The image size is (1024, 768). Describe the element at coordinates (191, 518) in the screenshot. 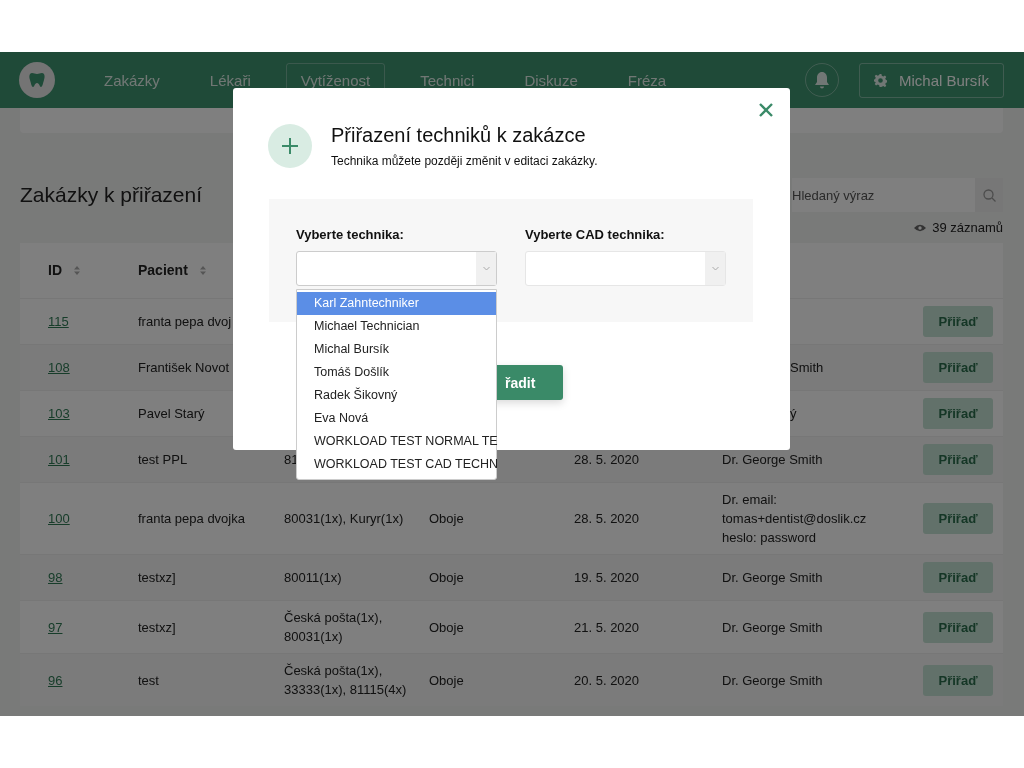

I see `table-cell: franta pepa dvojka` at that location.